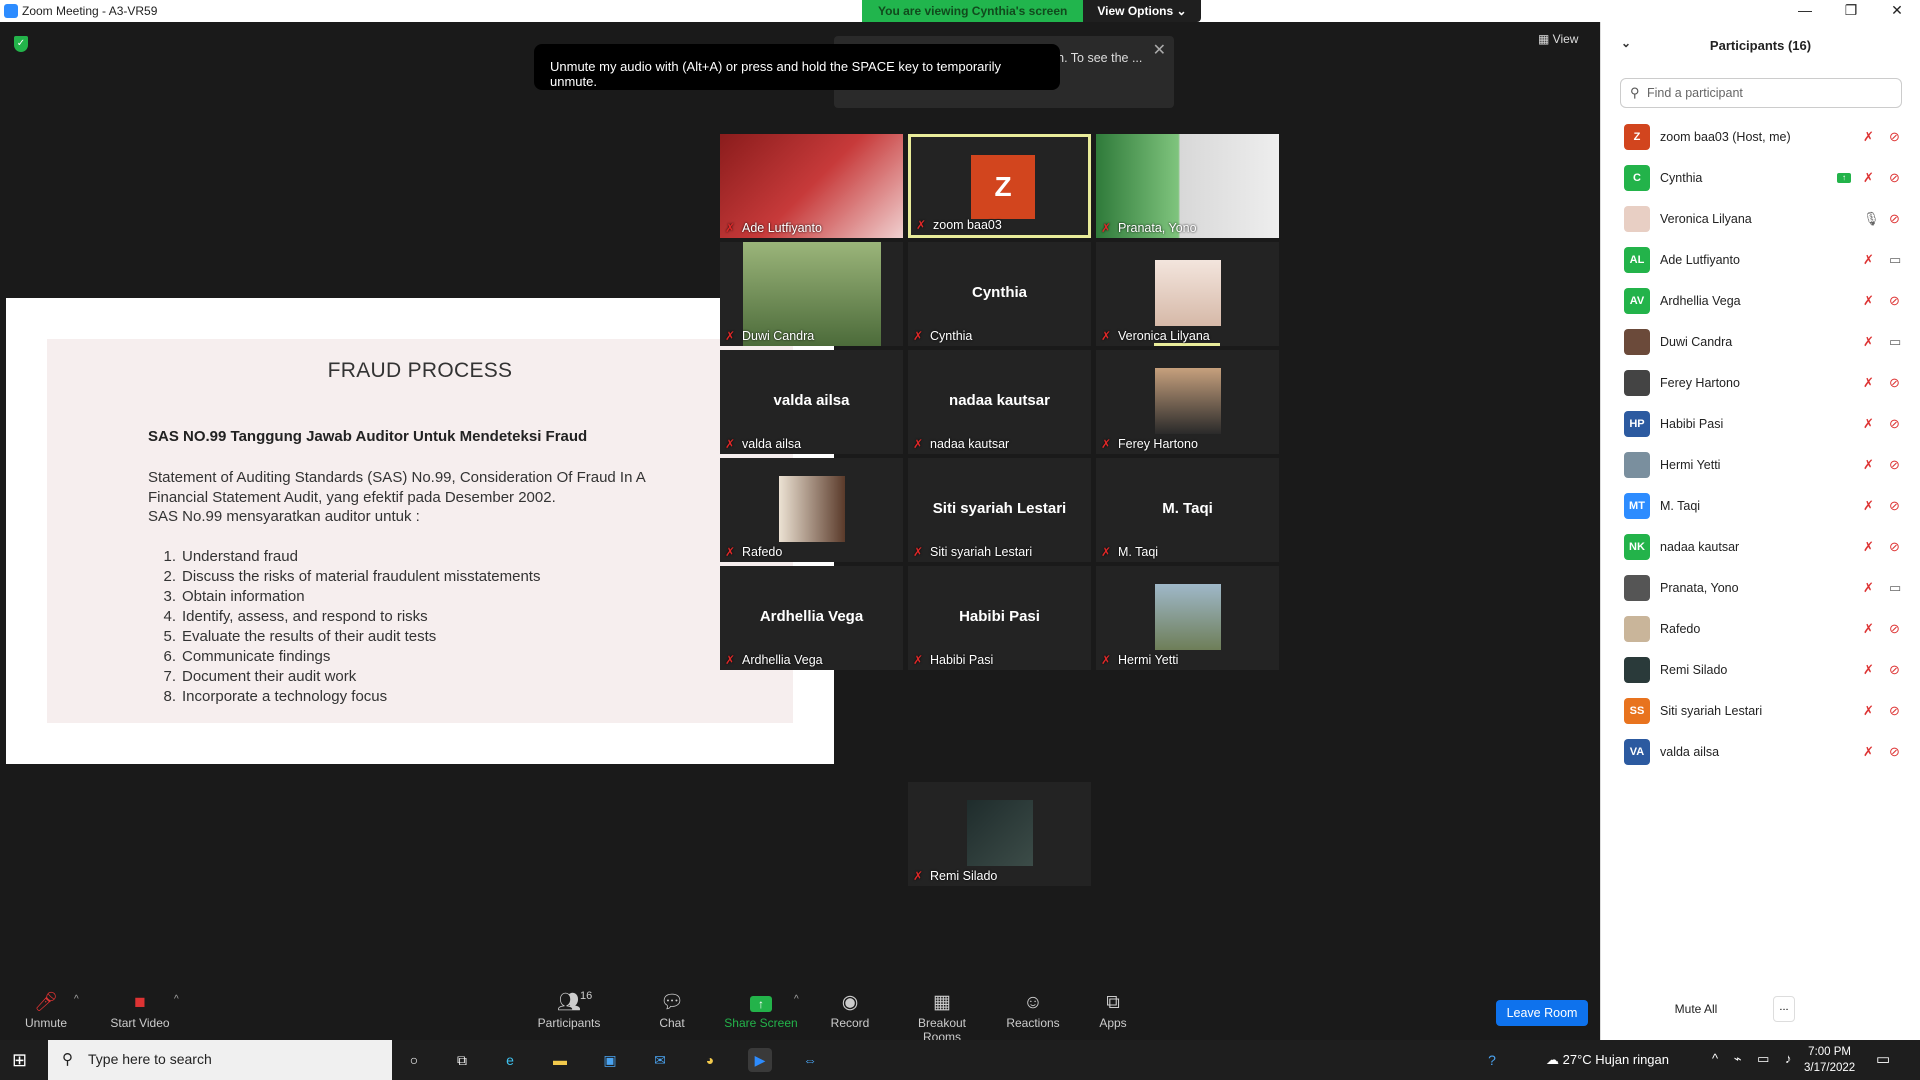 This screenshot has width=1920, height=1080. I want to click on participant-row: Duwi Candra ✗ ▭, so click(1760, 341).